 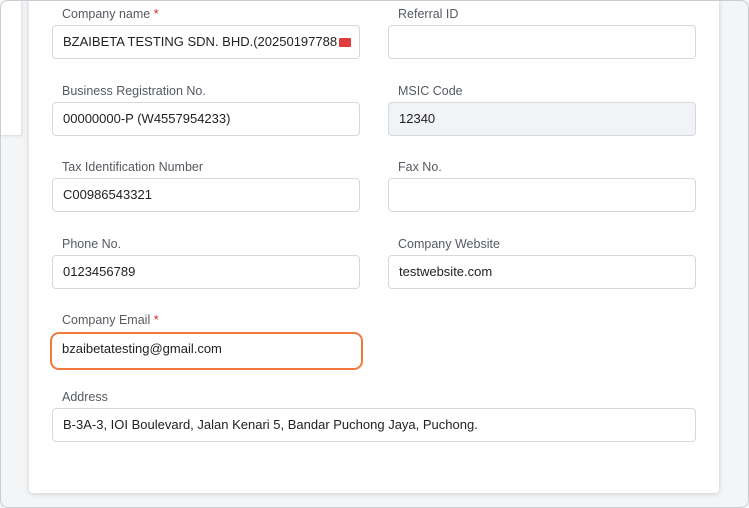 What do you see at coordinates (542, 119) in the screenshot?
I see `msic-code-input: 12340` at bounding box center [542, 119].